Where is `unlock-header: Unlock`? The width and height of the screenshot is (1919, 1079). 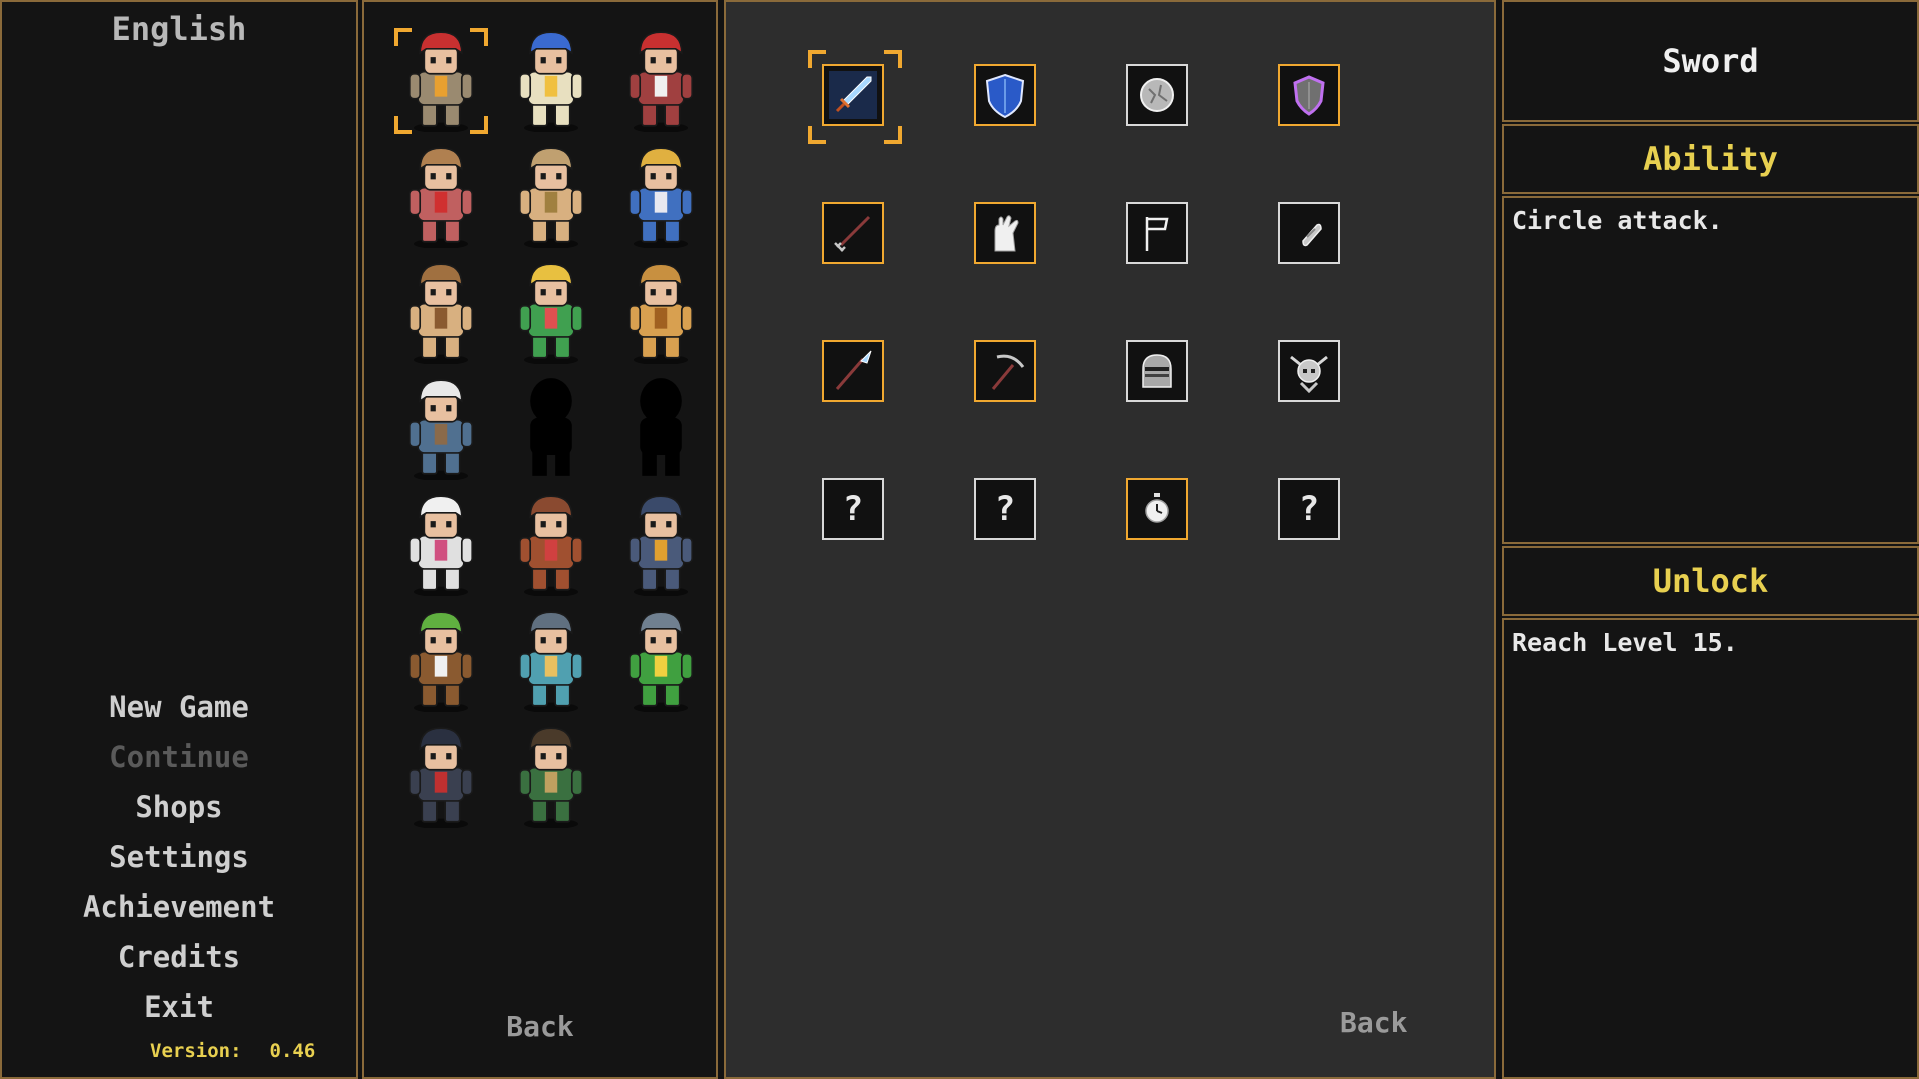
unlock-header: Unlock is located at coordinates (1710, 581).